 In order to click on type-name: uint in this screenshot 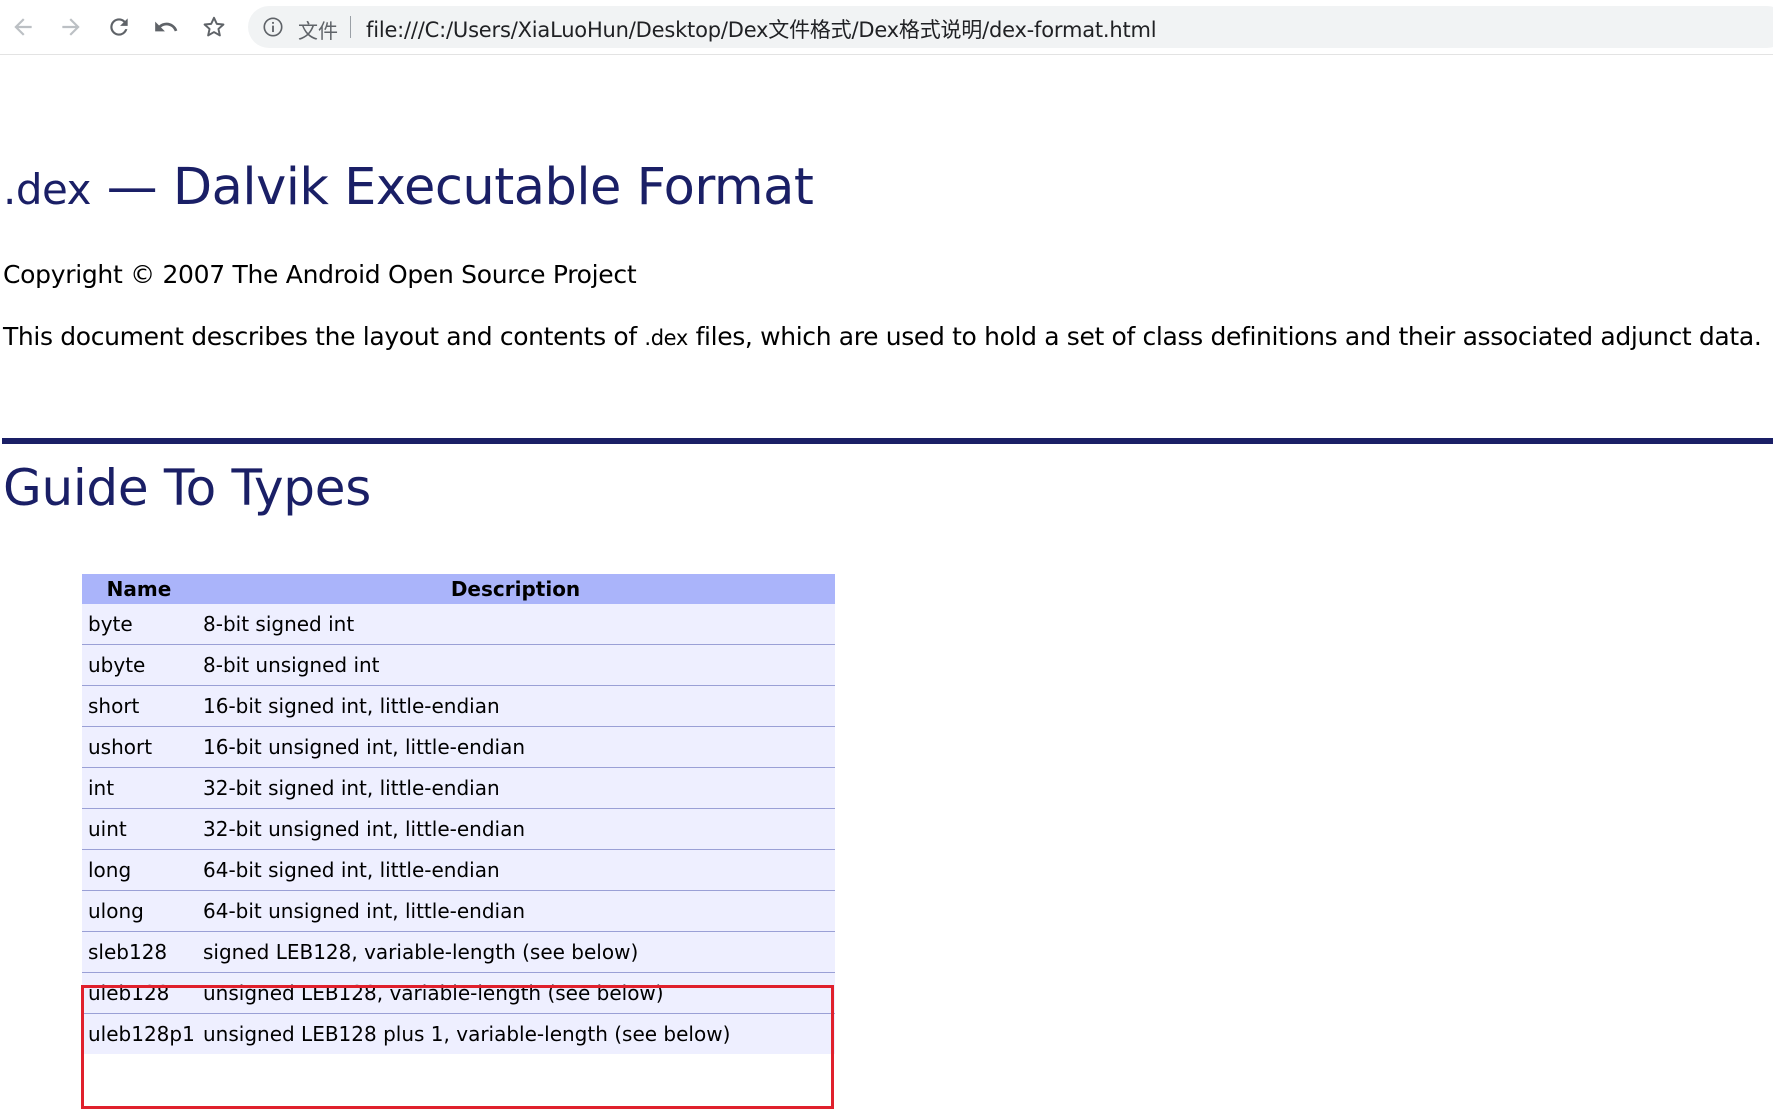, I will do `click(139, 829)`.